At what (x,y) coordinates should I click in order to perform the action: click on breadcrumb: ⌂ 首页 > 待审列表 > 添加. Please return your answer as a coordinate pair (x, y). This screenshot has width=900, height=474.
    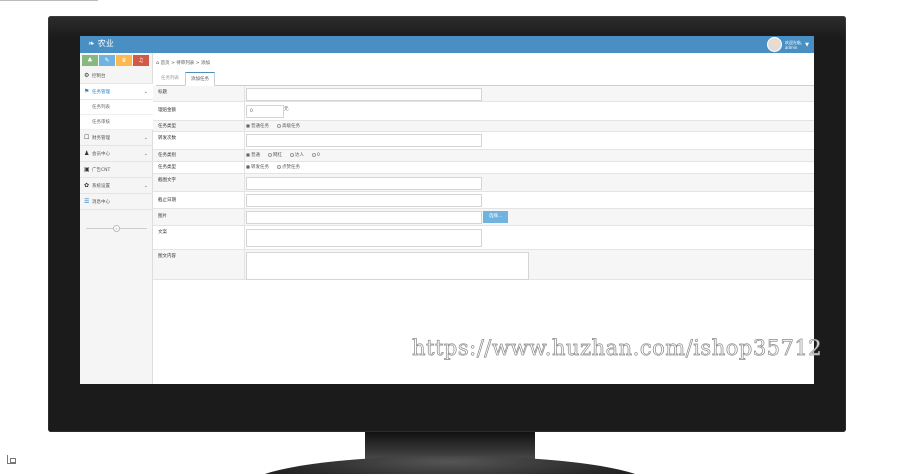
    Looking at the image, I should click on (183, 63).